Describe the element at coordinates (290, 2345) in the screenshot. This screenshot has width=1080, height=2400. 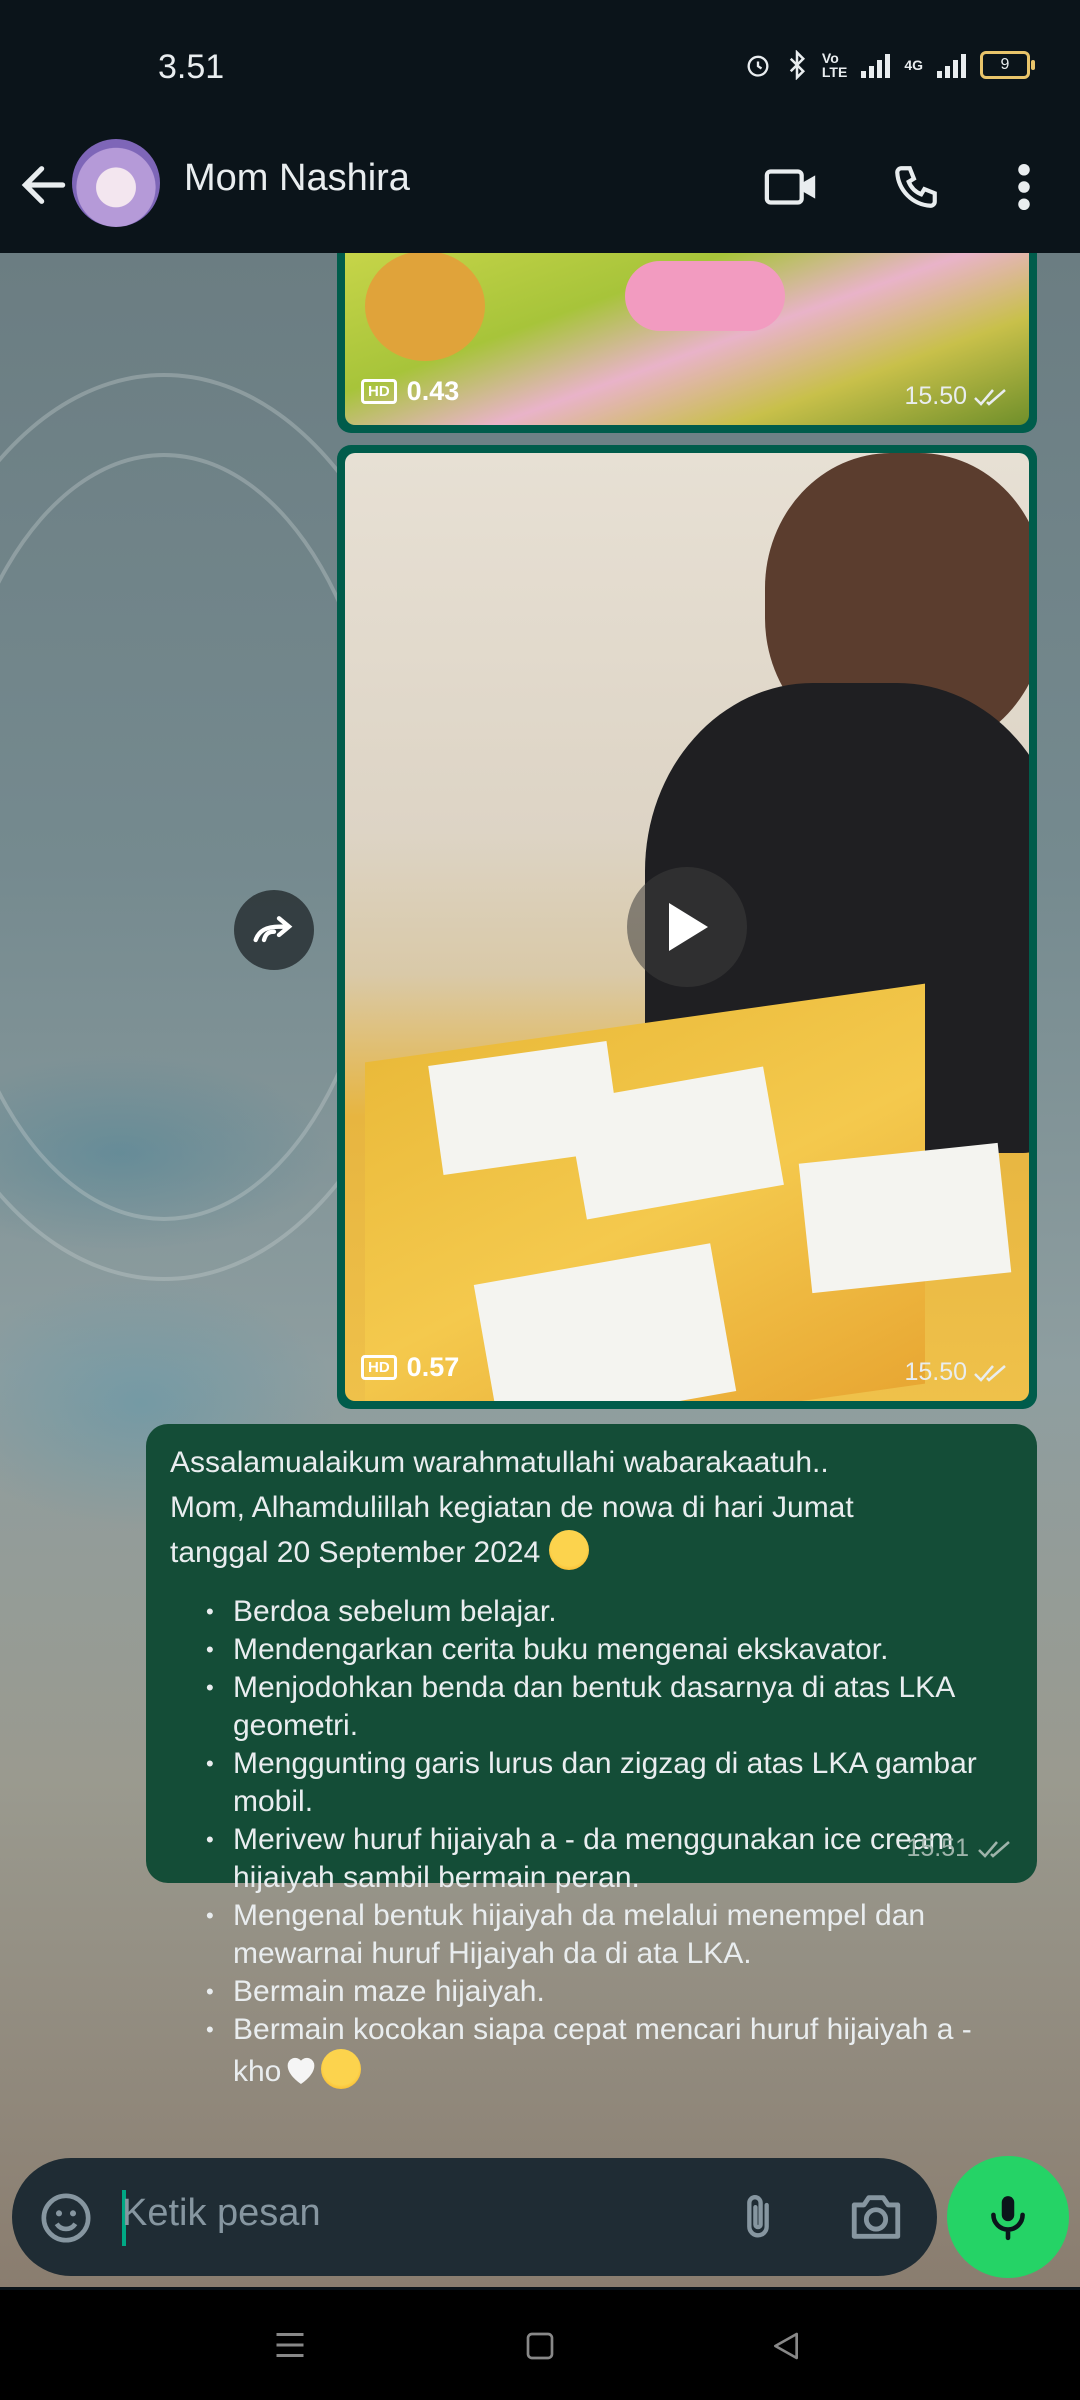
I see `menu-lines-icon` at that location.